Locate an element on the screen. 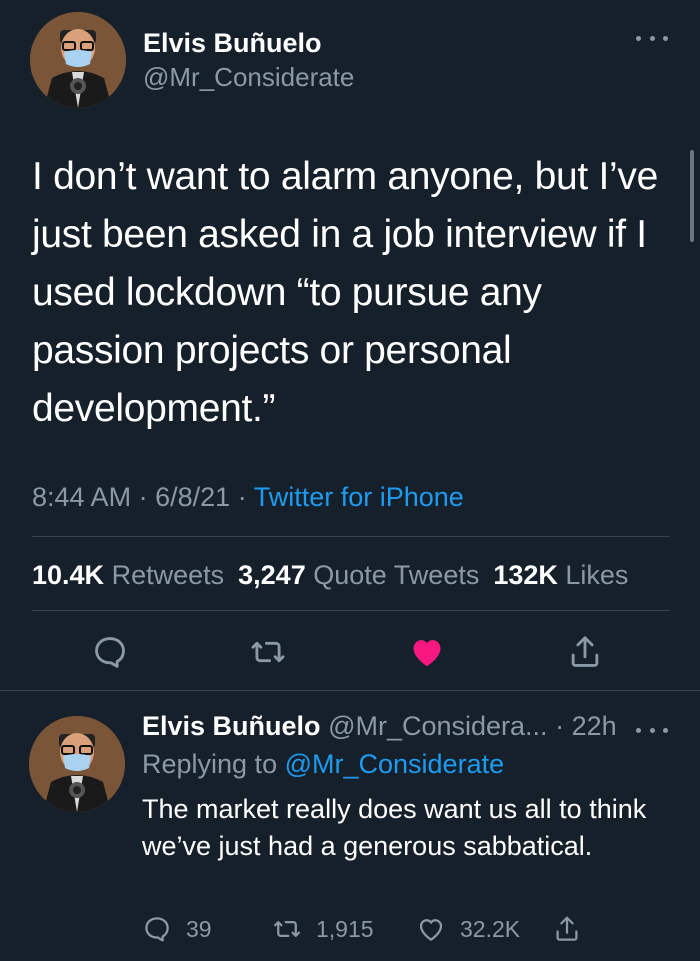 This screenshot has width=700, height=961. reply-header: Elvis Buñuelo @Mr_Considera... · 22h is located at coordinates (379, 726).